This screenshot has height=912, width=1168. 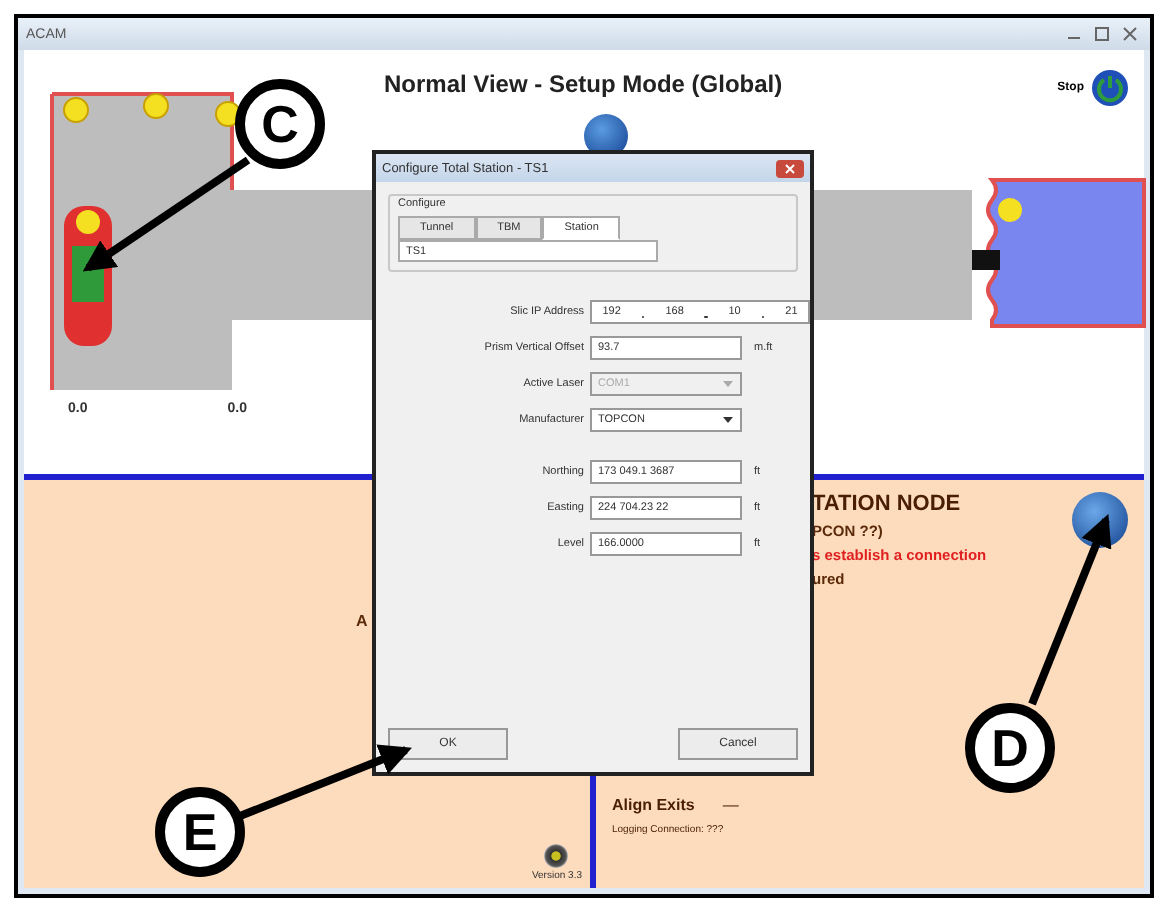 I want to click on maximize-button, so click(x=1102, y=34).